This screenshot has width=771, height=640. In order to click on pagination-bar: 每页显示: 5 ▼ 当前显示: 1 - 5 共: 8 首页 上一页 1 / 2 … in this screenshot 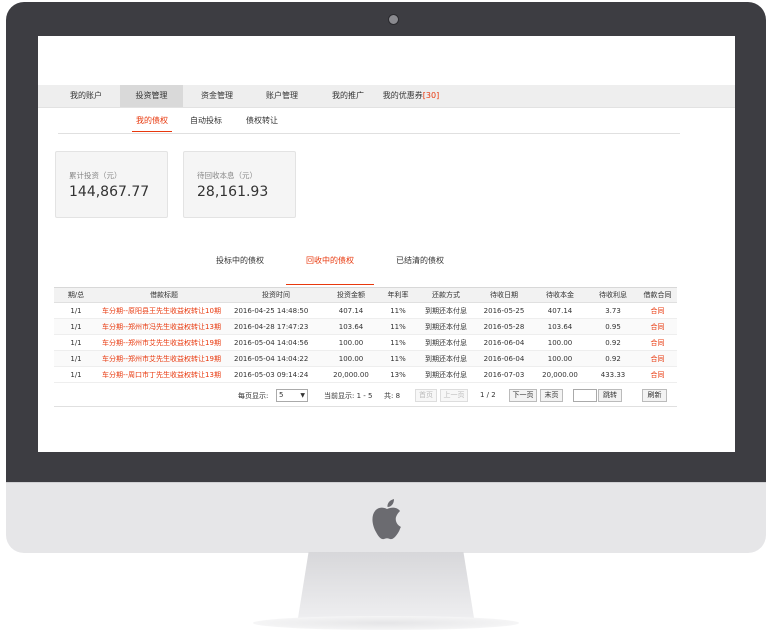, I will do `click(365, 396)`.